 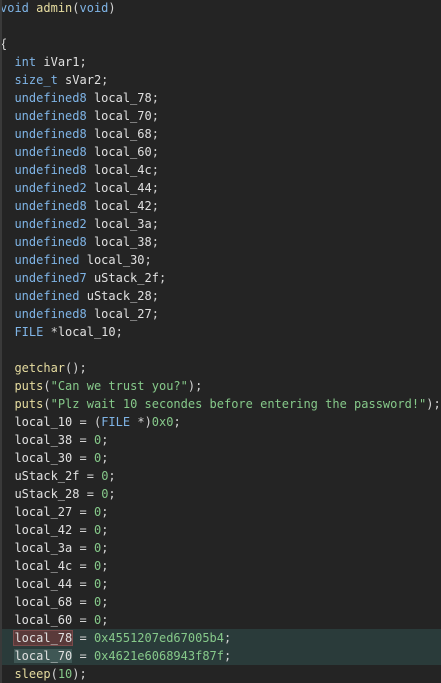 What do you see at coordinates (220, 656) in the screenshot?
I see `code-line: local_70 = 0x4621e6068943f87f;` at bounding box center [220, 656].